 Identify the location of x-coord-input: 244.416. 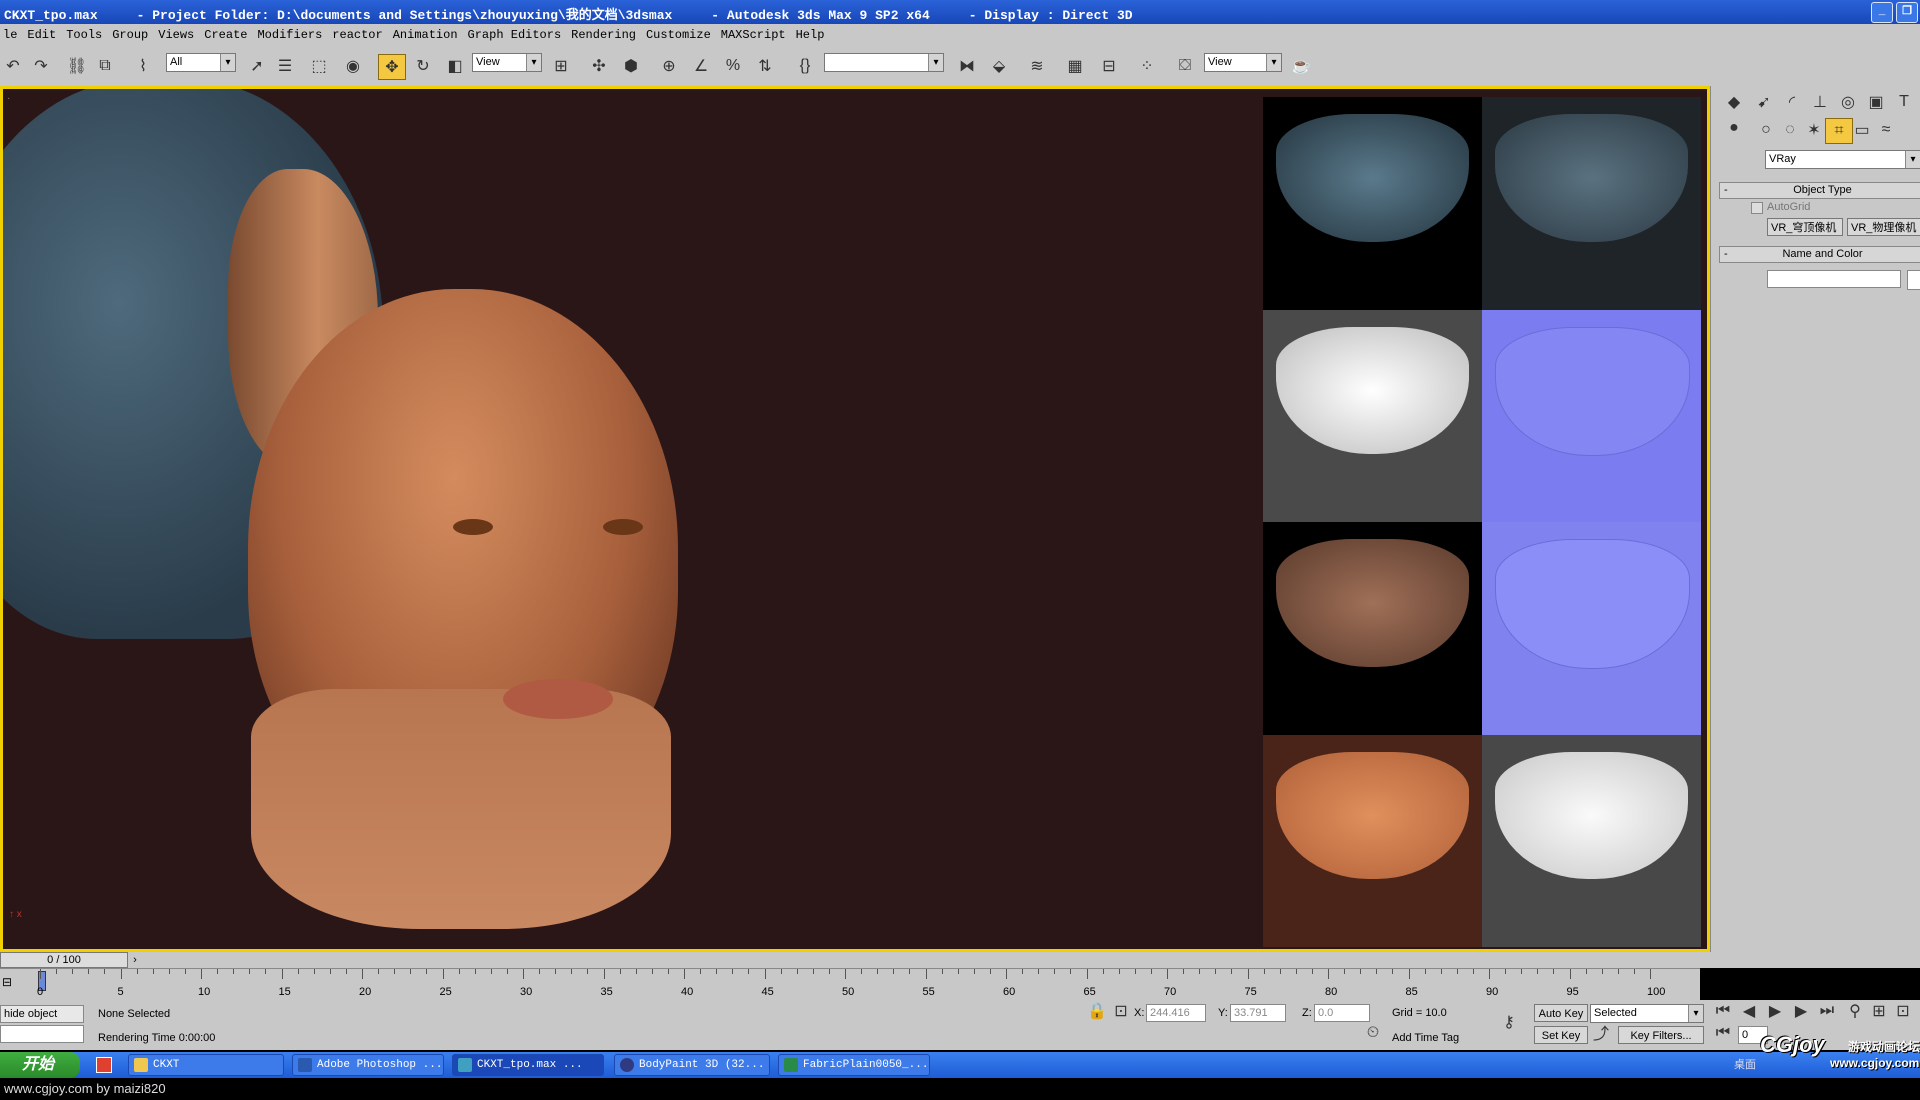
(1176, 1013).